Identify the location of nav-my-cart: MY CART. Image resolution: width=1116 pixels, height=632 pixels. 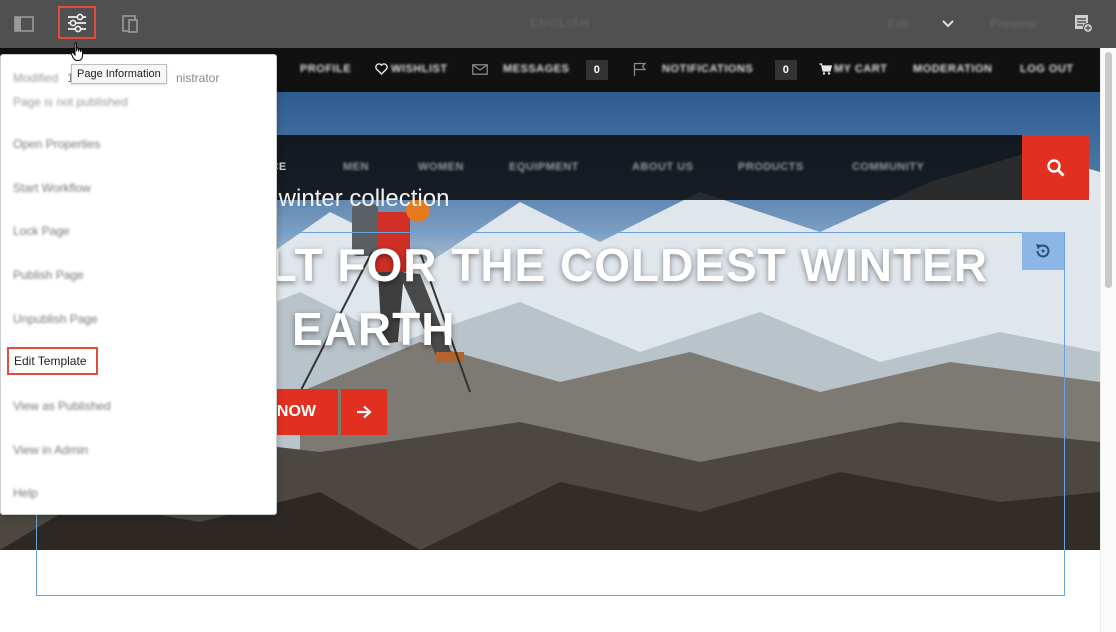
(860, 69).